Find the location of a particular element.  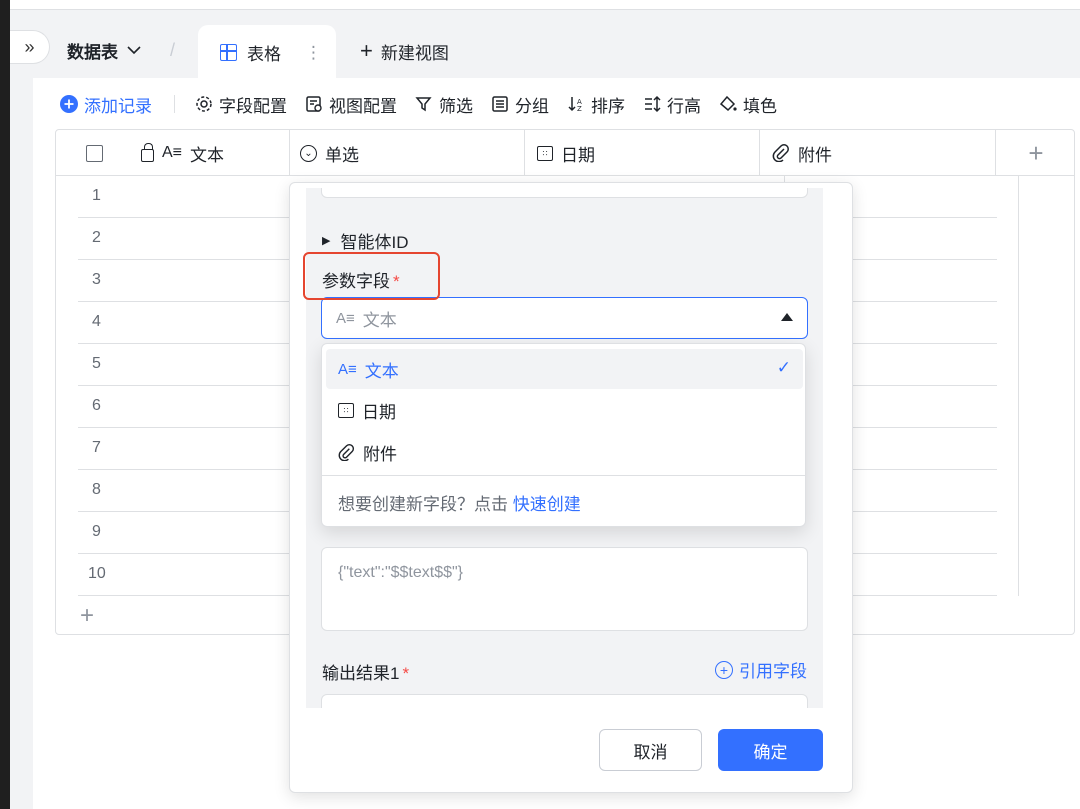

column-header-single-select: ⌄ 单选 is located at coordinates (407, 153).